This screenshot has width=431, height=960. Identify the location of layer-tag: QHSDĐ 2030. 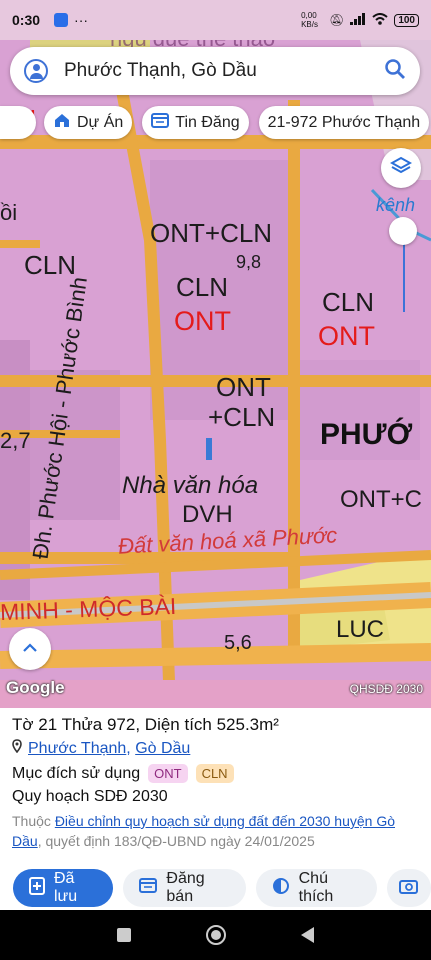
(386, 689).